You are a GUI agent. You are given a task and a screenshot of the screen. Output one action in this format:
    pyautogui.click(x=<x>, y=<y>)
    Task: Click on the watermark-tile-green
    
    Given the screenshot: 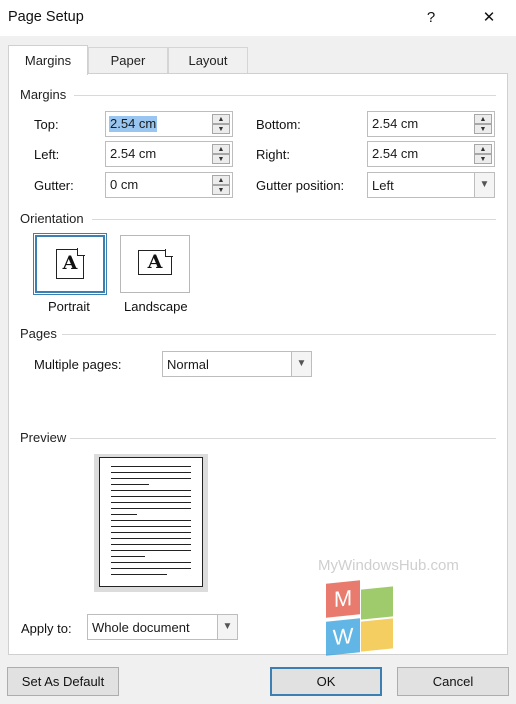 What is the action you would take?
    pyautogui.click(x=377, y=603)
    